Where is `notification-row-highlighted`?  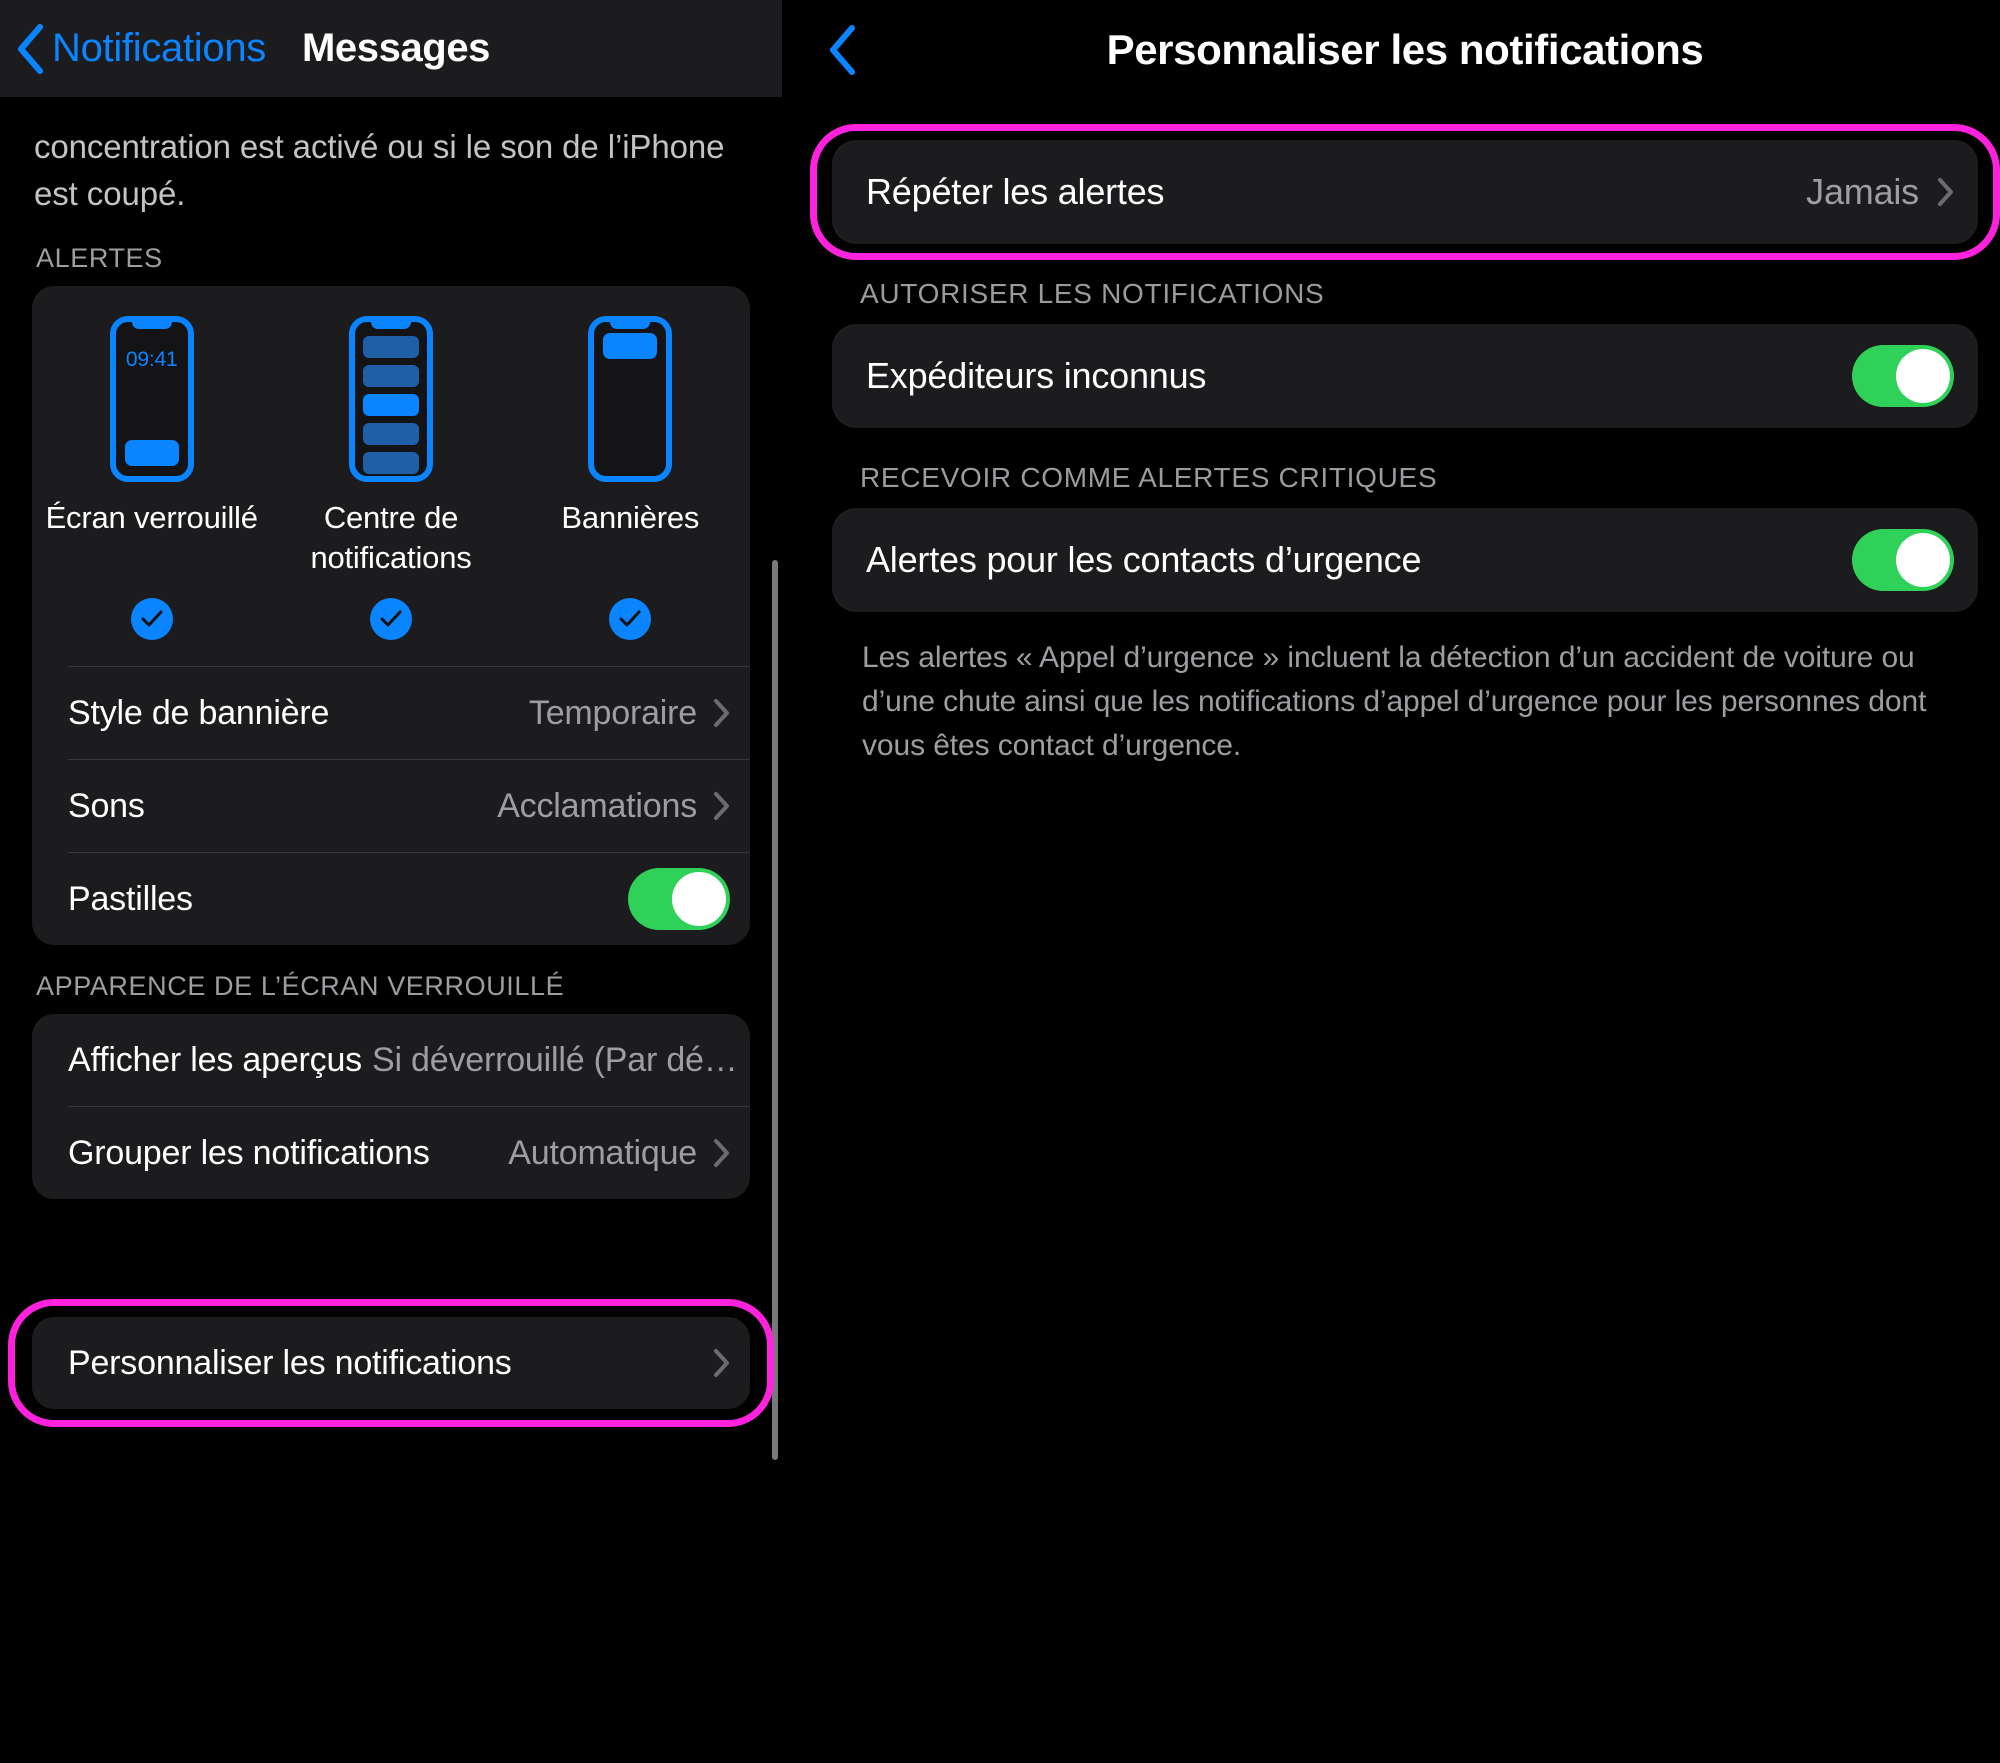
notification-row-highlighted is located at coordinates (390, 405).